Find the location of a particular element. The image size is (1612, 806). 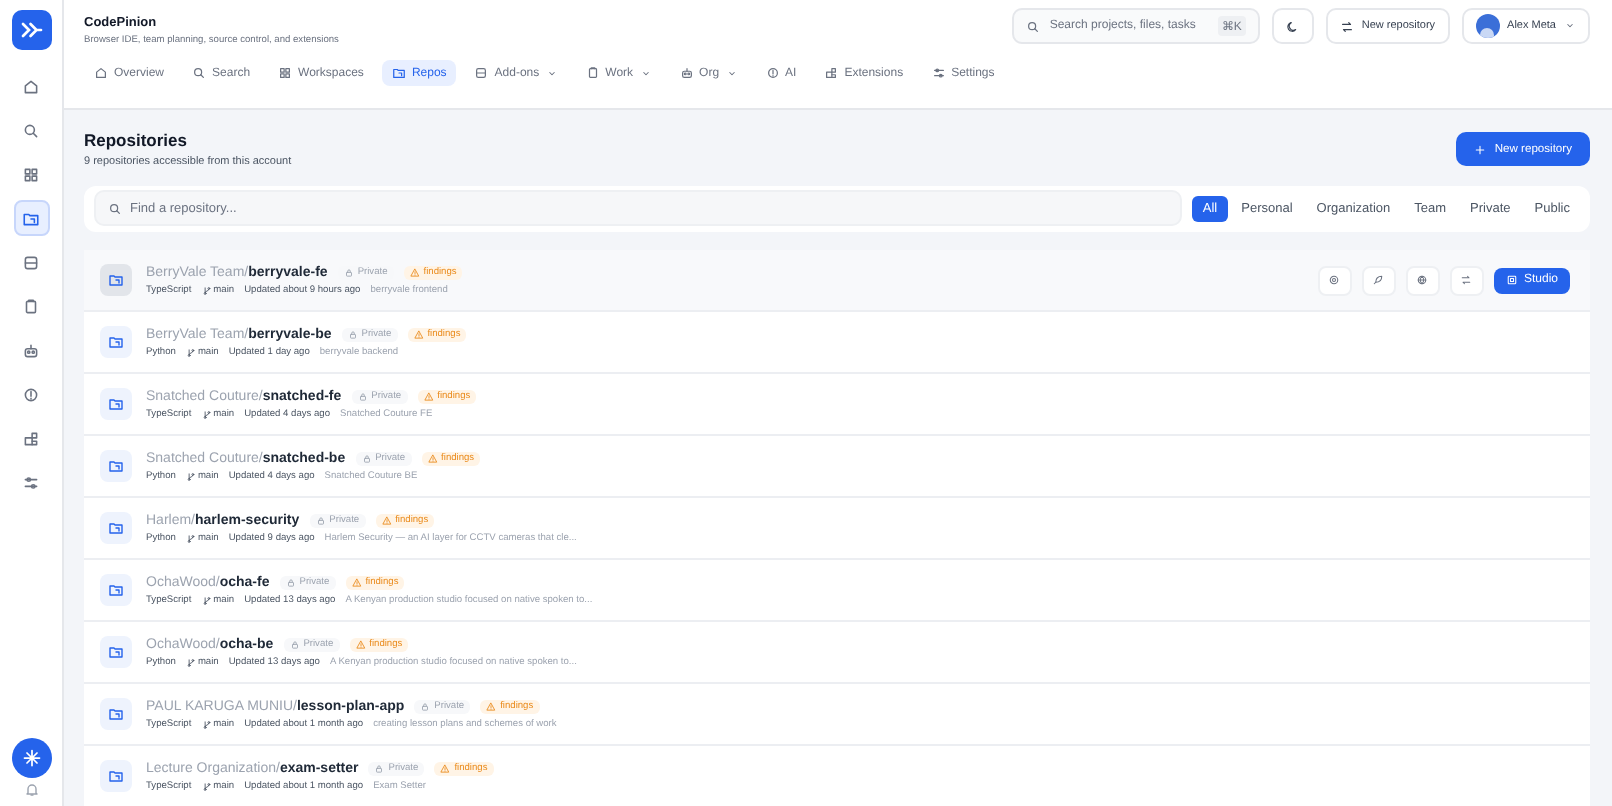

sidebar-item is located at coordinates (31, 218).